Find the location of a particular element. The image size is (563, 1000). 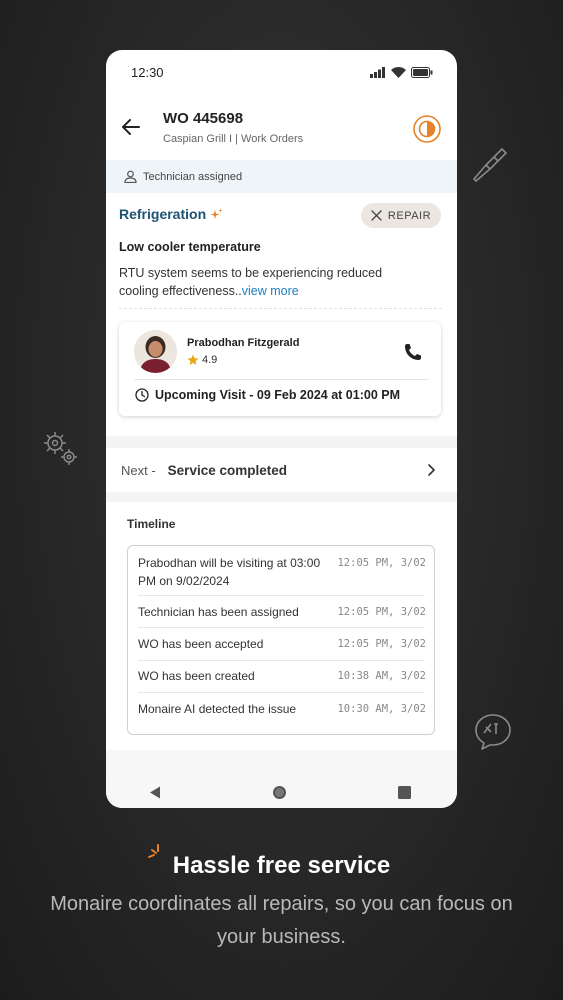

back-arrow-icon is located at coordinates (131, 127).